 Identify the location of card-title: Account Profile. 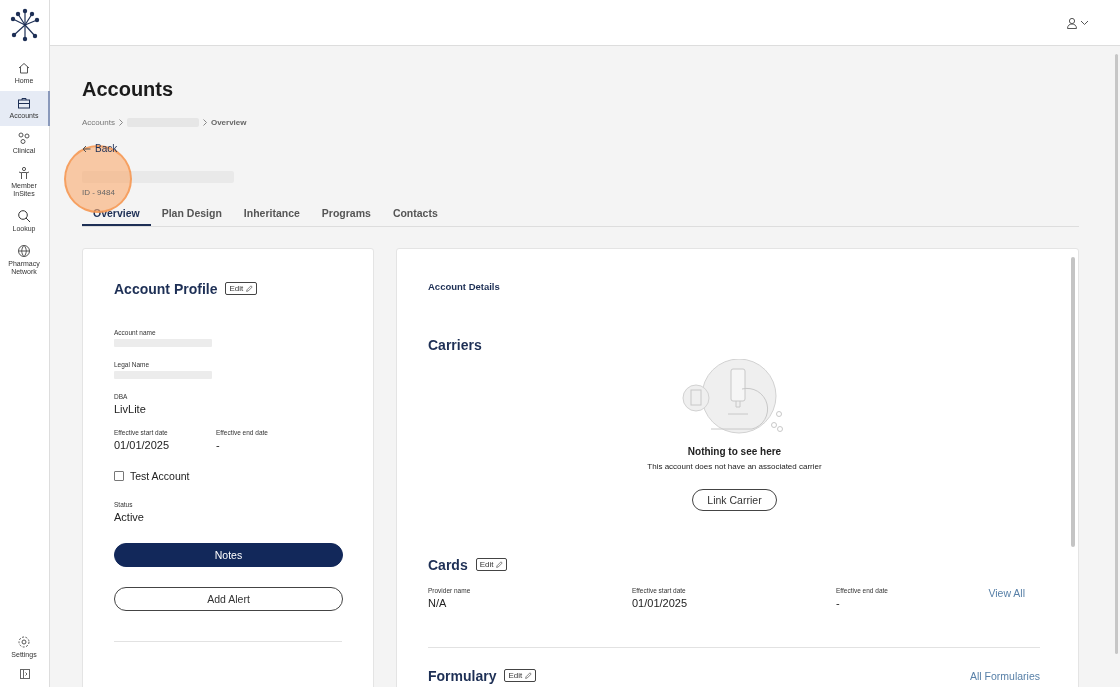
(166, 288).